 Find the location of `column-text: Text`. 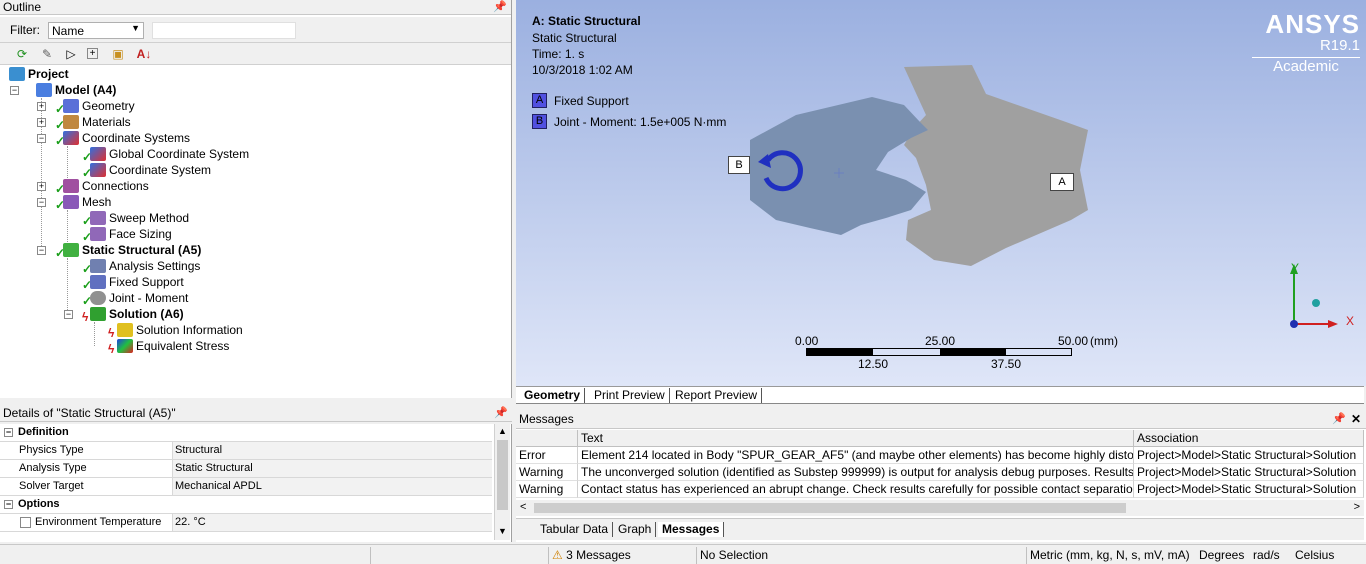

column-text: Text is located at coordinates (856, 438).